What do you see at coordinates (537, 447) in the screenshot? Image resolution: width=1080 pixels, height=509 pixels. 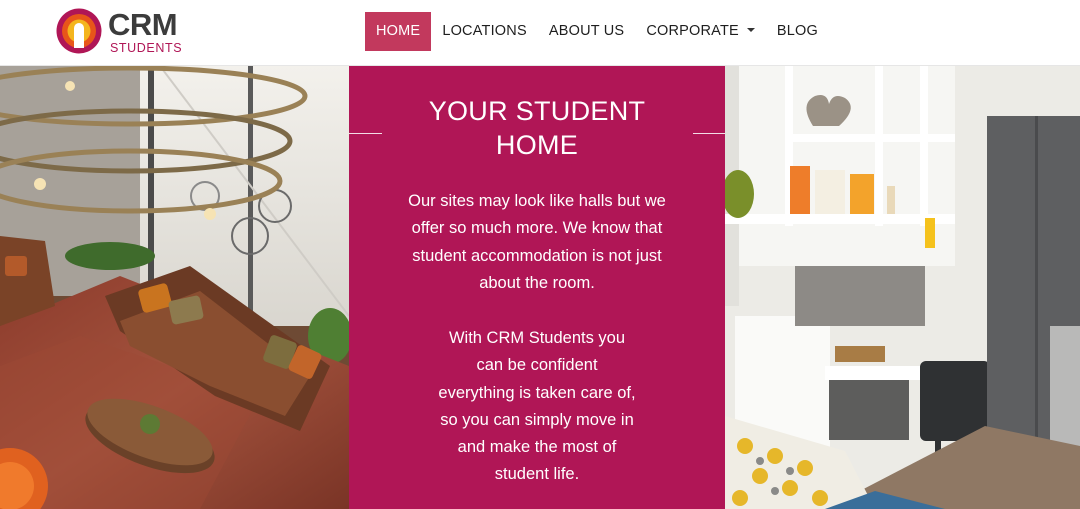 I see `paragraph-line: and make the most of` at bounding box center [537, 447].